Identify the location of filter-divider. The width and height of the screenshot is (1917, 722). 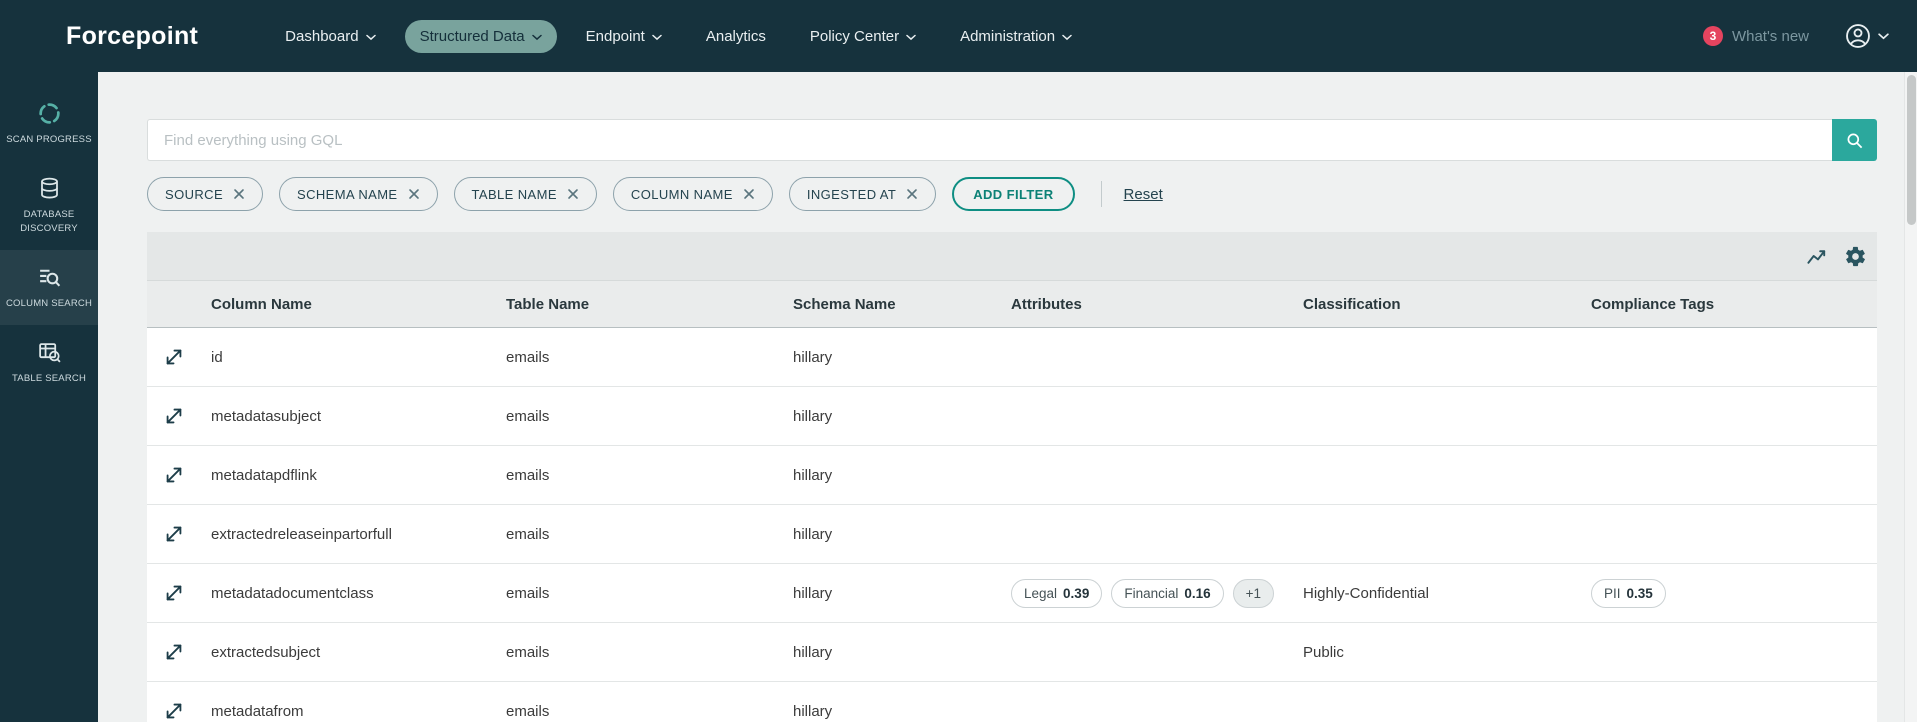
(1101, 194).